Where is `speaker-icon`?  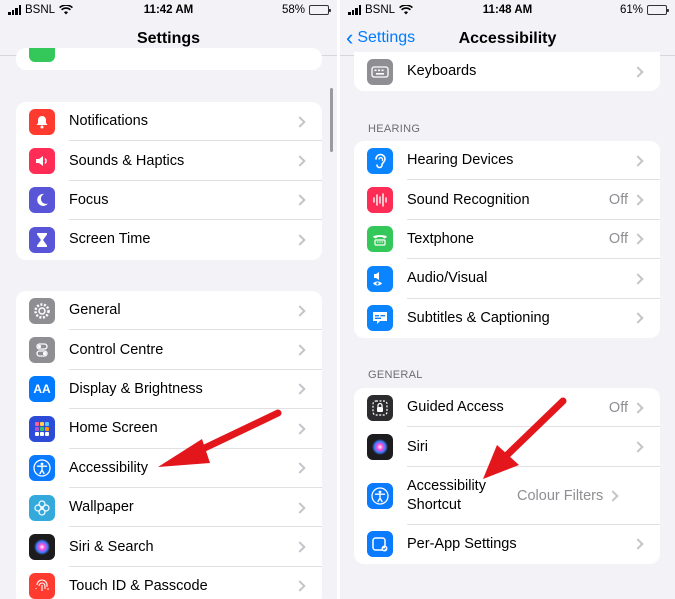
speaker-icon is located at coordinates (42, 161).